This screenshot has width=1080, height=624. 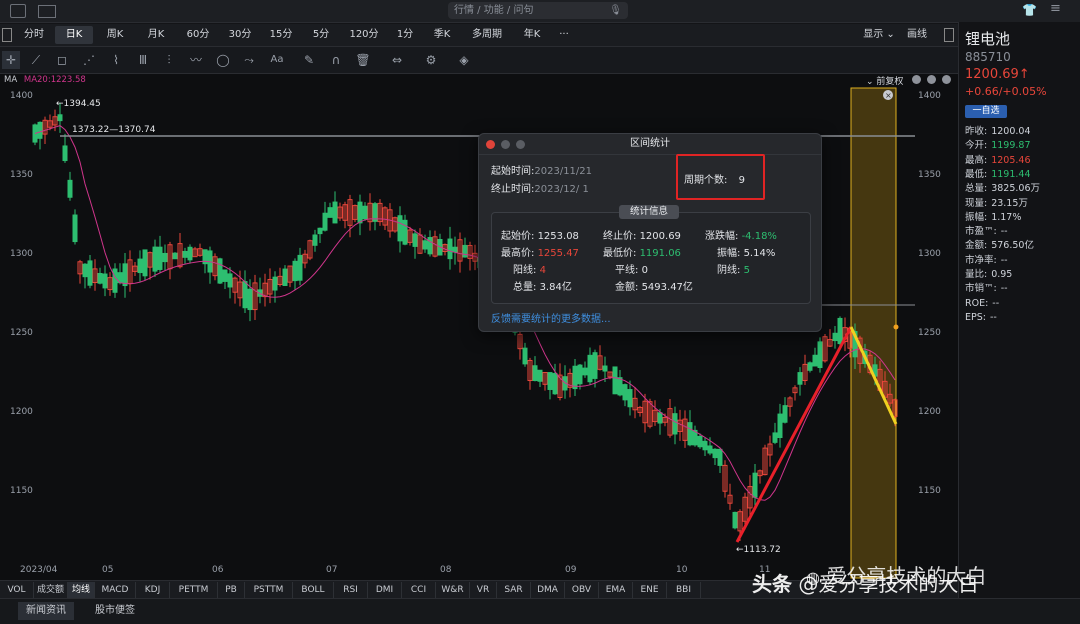 What do you see at coordinates (194, 590) in the screenshot?
I see `indicator-tab: PETTM` at bounding box center [194, 590].